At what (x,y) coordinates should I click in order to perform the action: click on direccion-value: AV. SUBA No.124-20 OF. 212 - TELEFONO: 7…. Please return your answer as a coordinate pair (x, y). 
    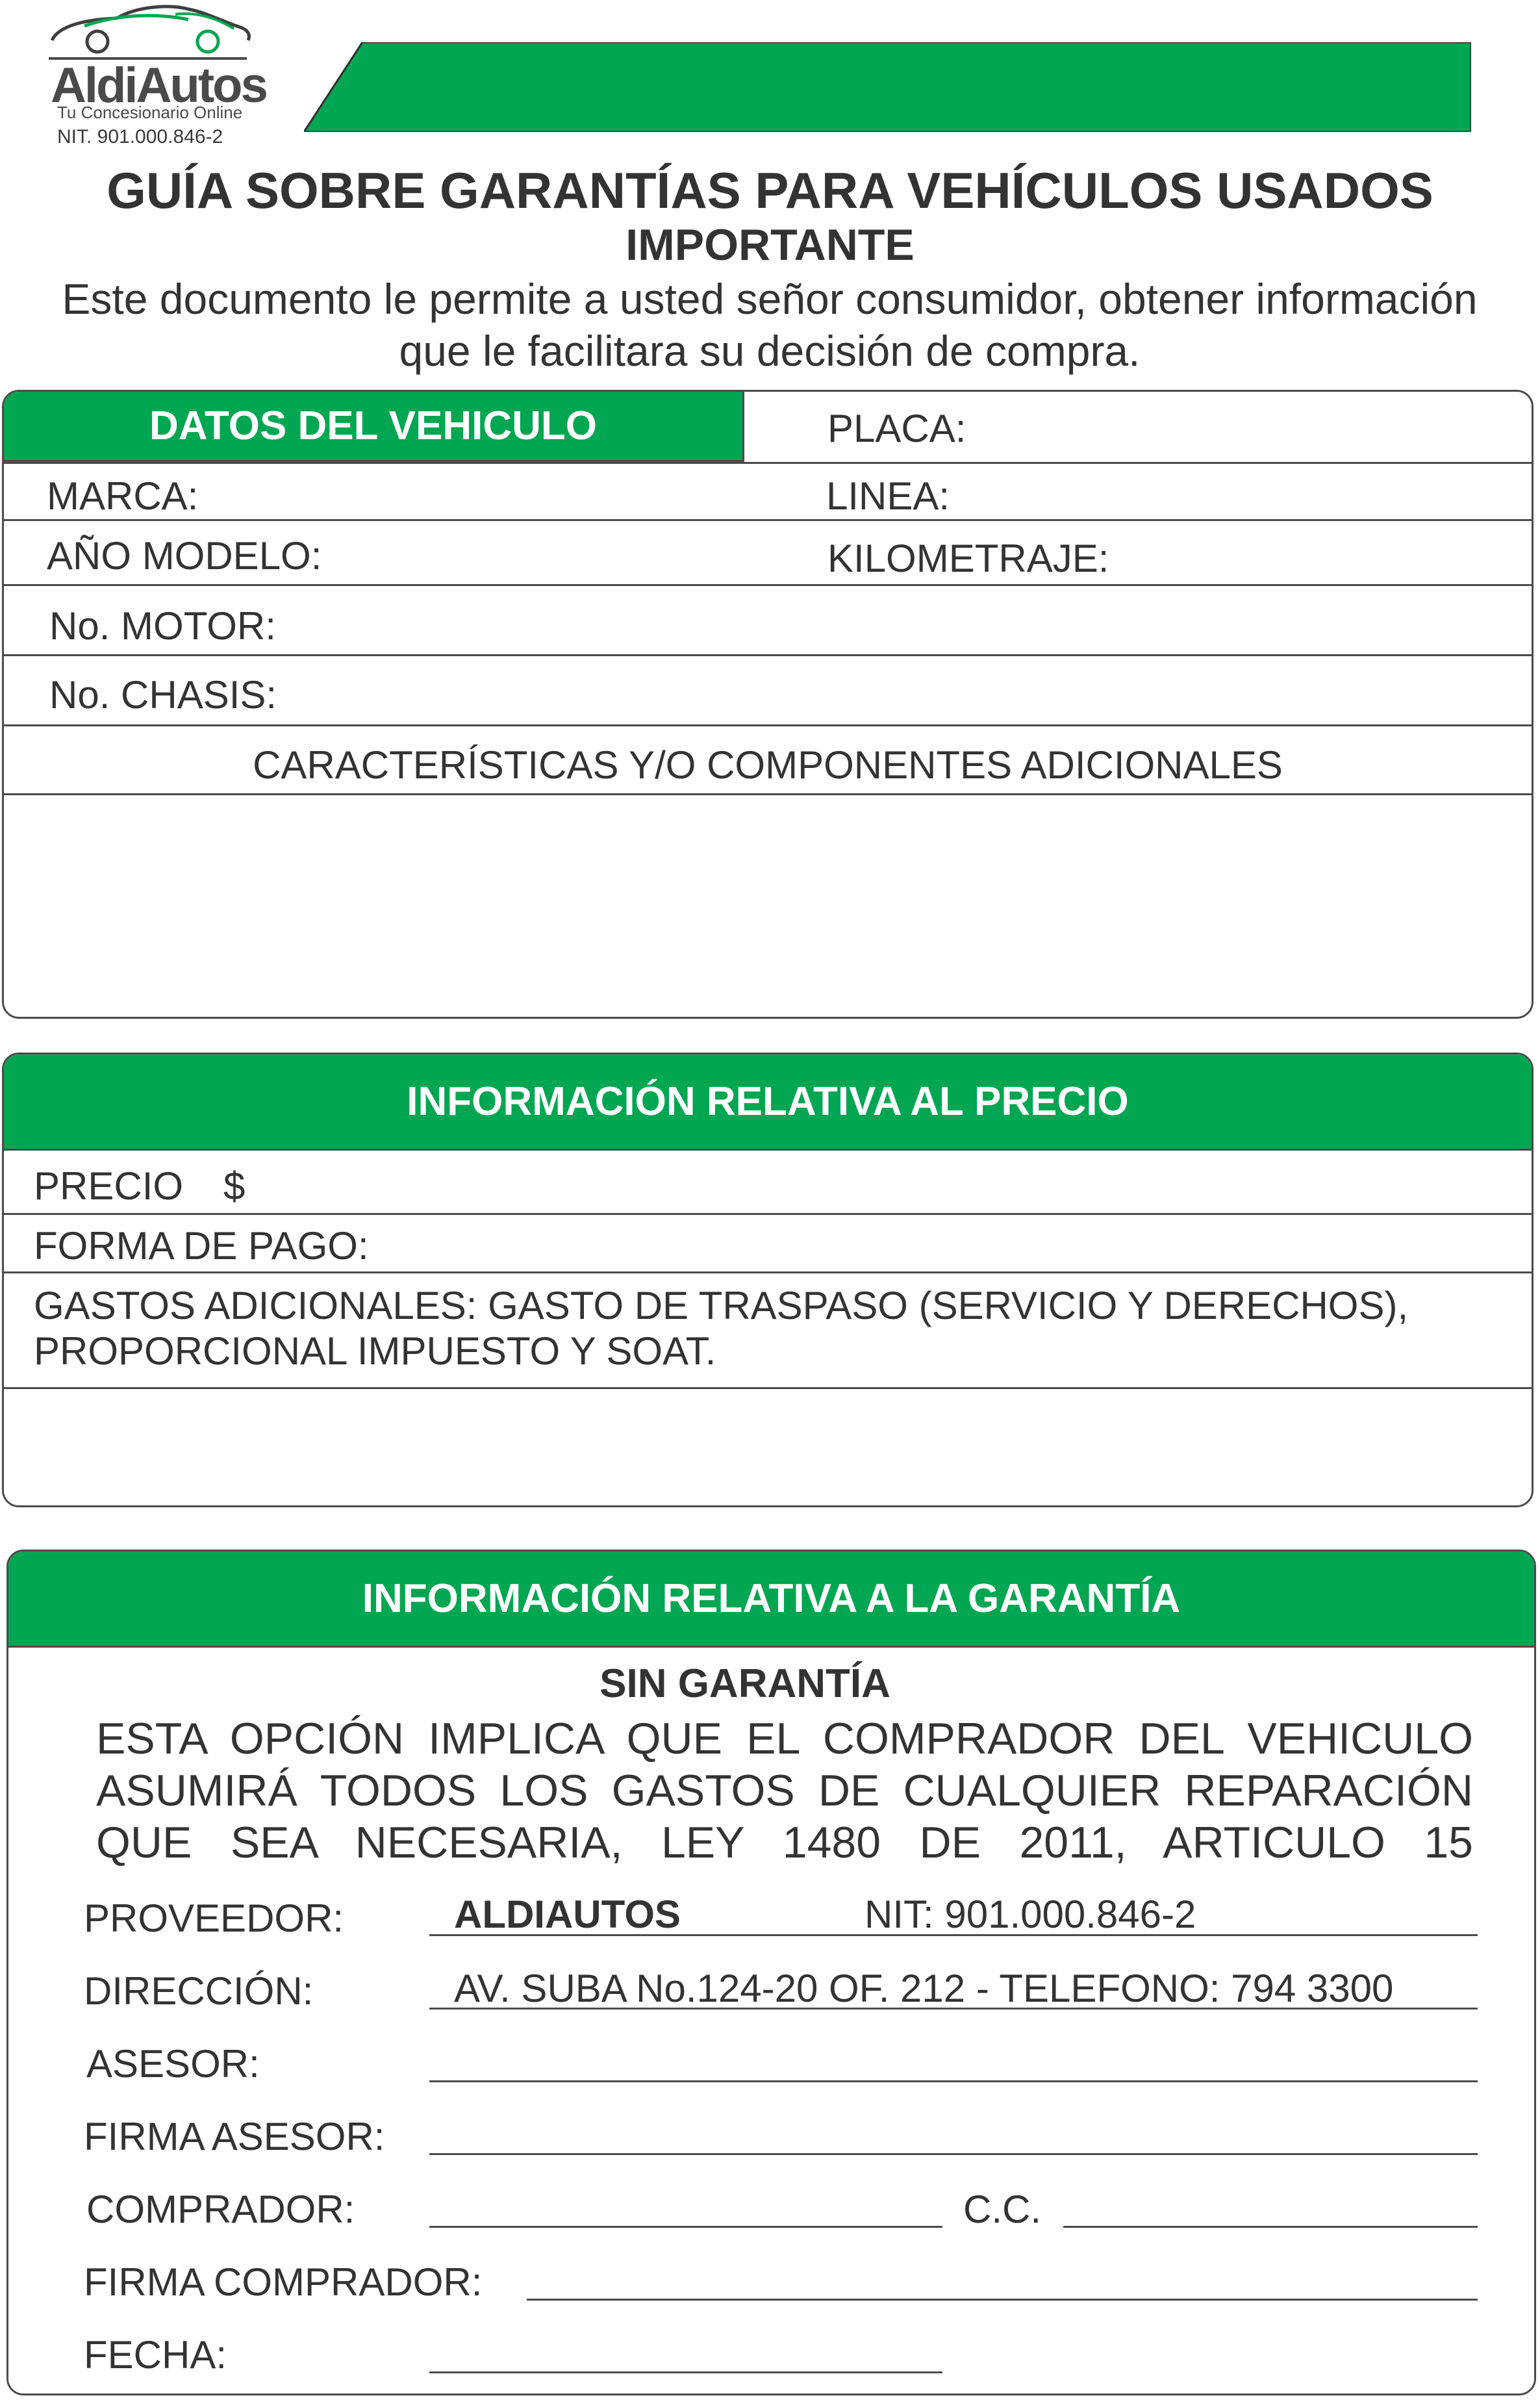
    Looking at the image, I should click on (924, 1988).